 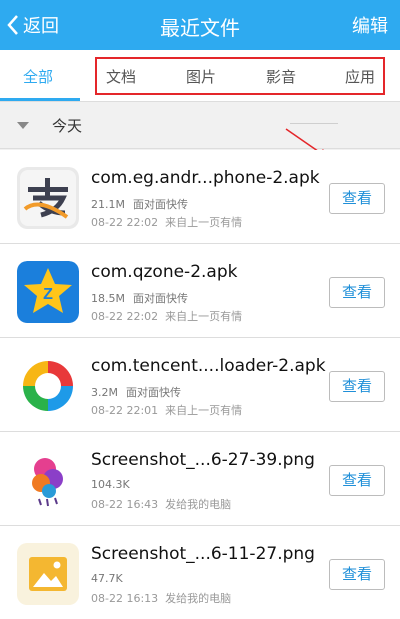 I want to click on page-title: 最近文件, so click(x=200, y=28).